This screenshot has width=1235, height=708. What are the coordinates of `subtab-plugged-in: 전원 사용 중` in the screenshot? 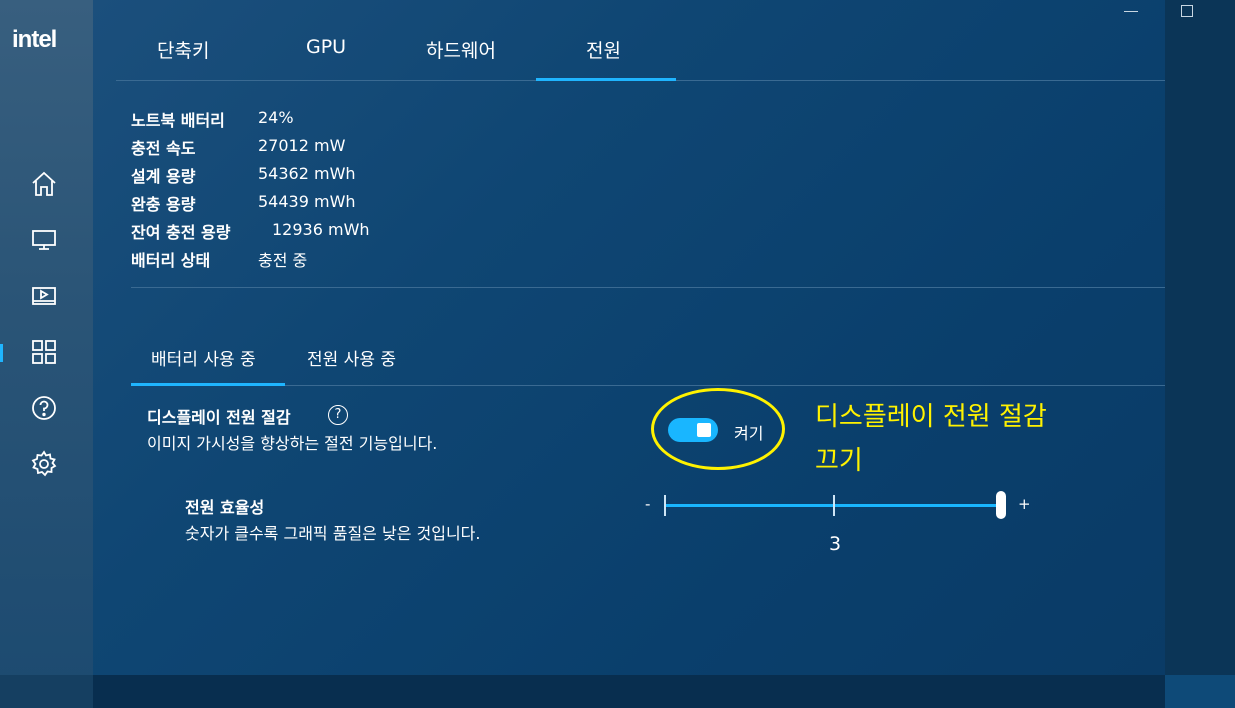 It's located at (351, 357).